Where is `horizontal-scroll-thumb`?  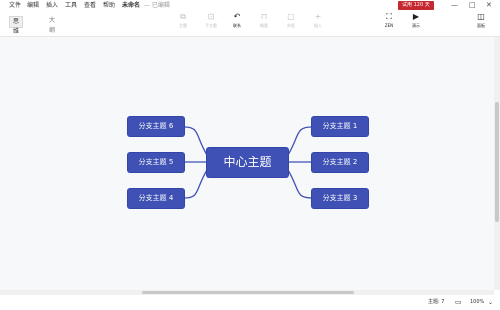 horizontal-scroll-thumb is located at coordinates (248, 292).